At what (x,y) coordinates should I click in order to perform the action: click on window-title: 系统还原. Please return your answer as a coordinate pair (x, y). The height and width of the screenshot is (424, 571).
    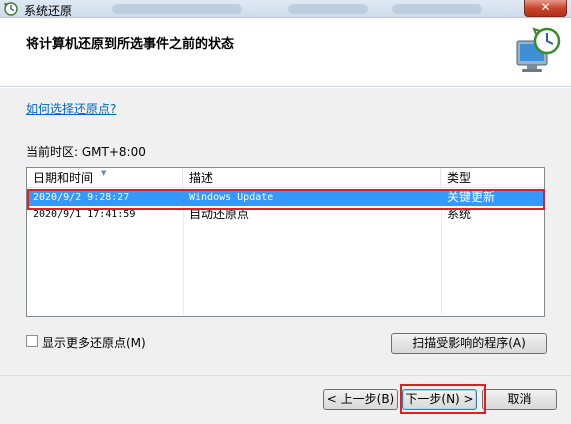
    Looking at the image, I should click on (48, 11).